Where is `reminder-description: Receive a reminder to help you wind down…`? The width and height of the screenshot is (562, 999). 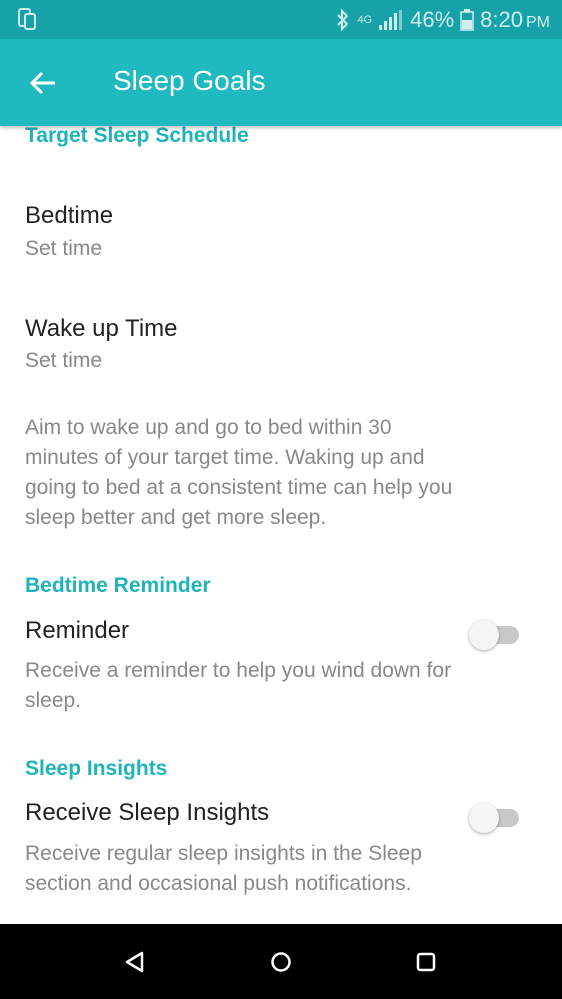 reminder-description: Receive a reminder to help you wind down… is located at coordinates (282, 686).